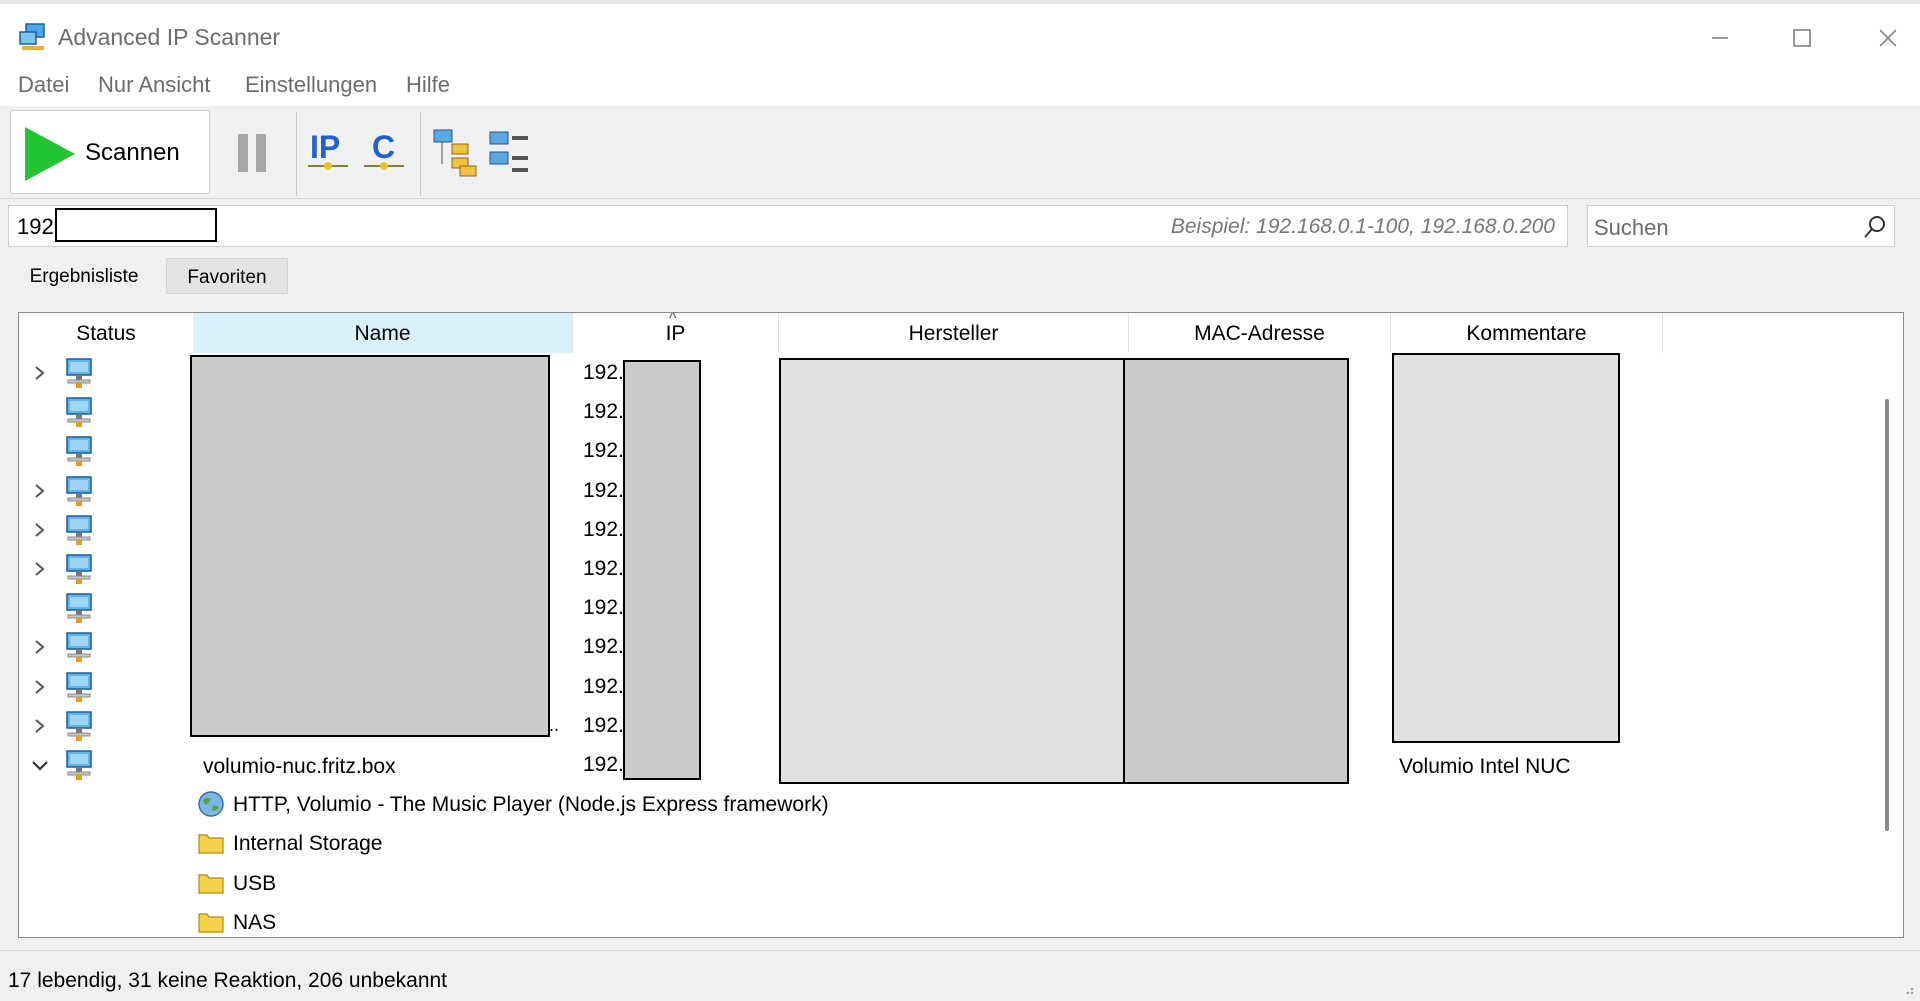  I want to click on maximize-button, so click(1802, 38).